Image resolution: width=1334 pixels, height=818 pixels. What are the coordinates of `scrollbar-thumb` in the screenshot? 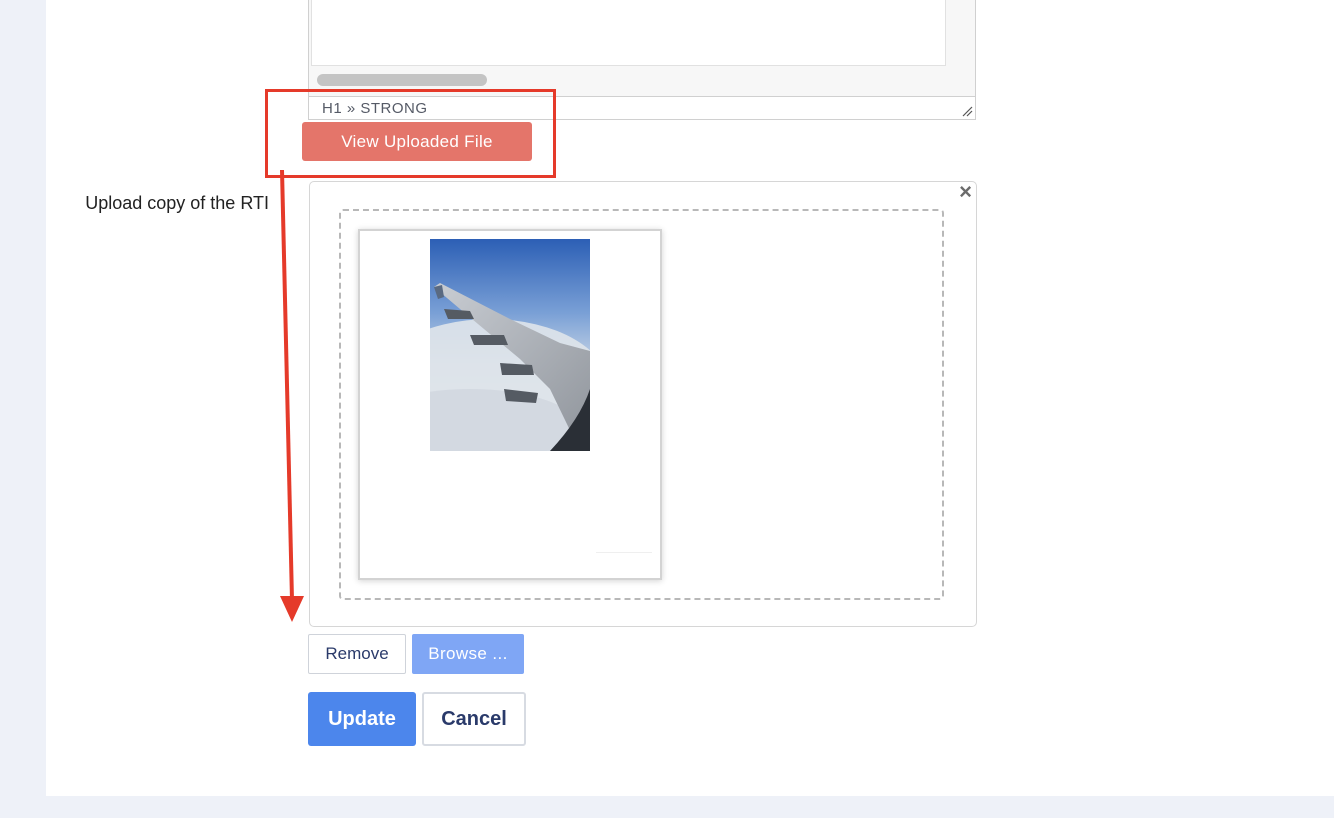 It's located at (402, 80).